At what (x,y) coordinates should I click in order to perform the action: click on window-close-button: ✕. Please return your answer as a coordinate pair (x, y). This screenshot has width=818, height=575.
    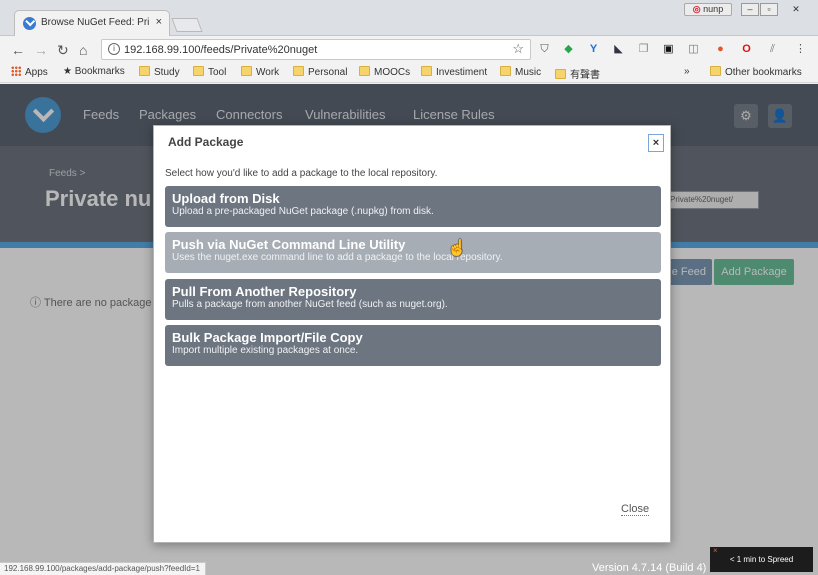
    Looking at the image, I should click on (796, 9).